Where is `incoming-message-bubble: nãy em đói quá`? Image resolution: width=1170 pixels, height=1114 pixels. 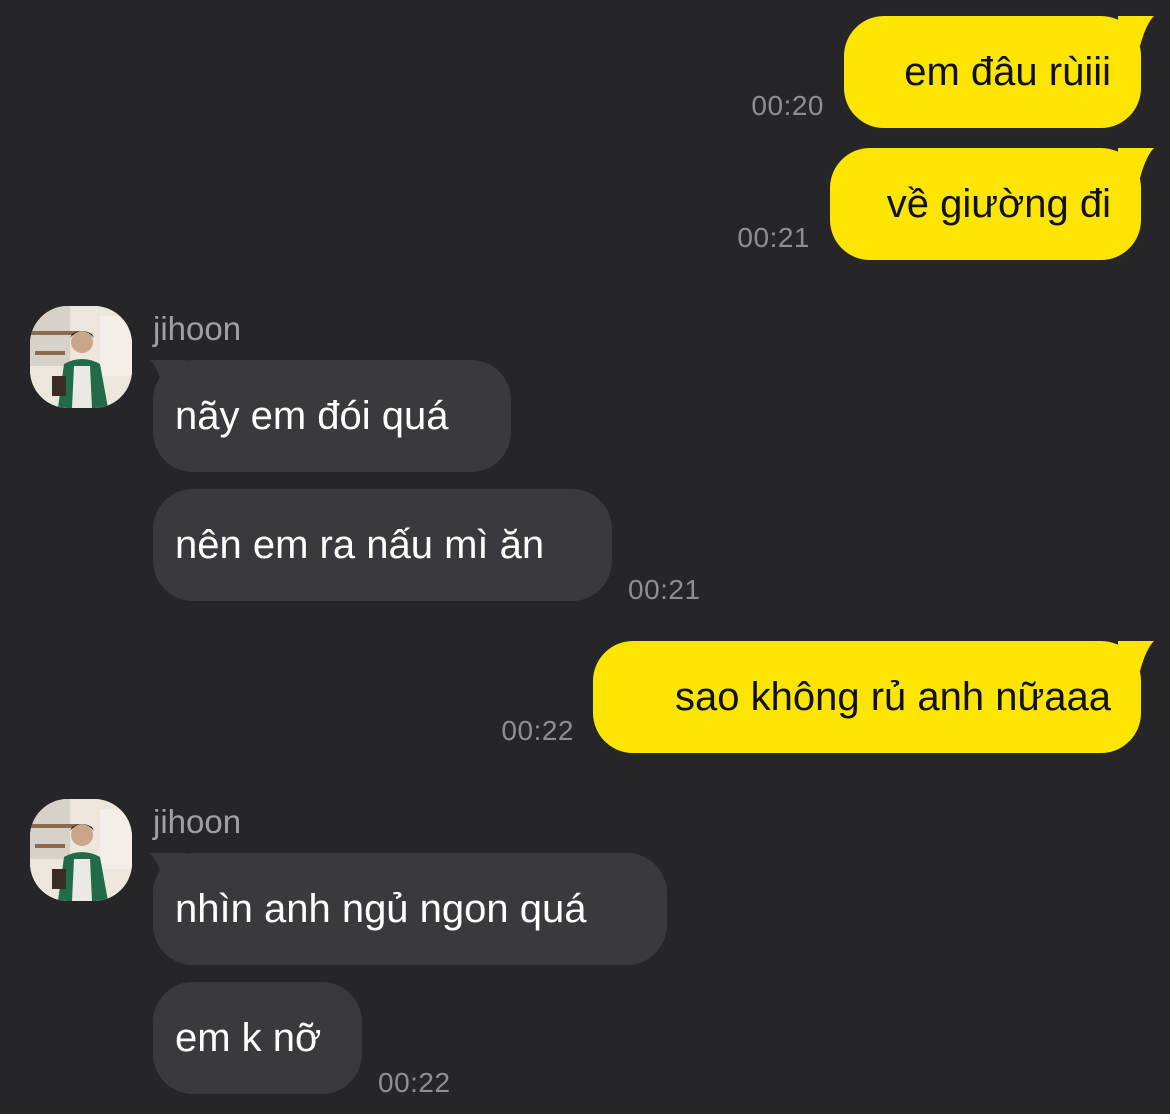
incoming-message-bubble: nãy em đói quá is located at coordinates (332, 416).